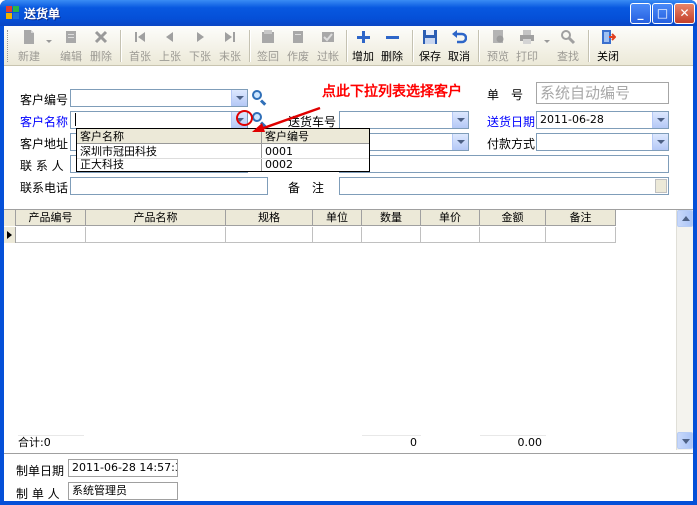  I want to click on edit-button: 编辑, so click(71, 46).